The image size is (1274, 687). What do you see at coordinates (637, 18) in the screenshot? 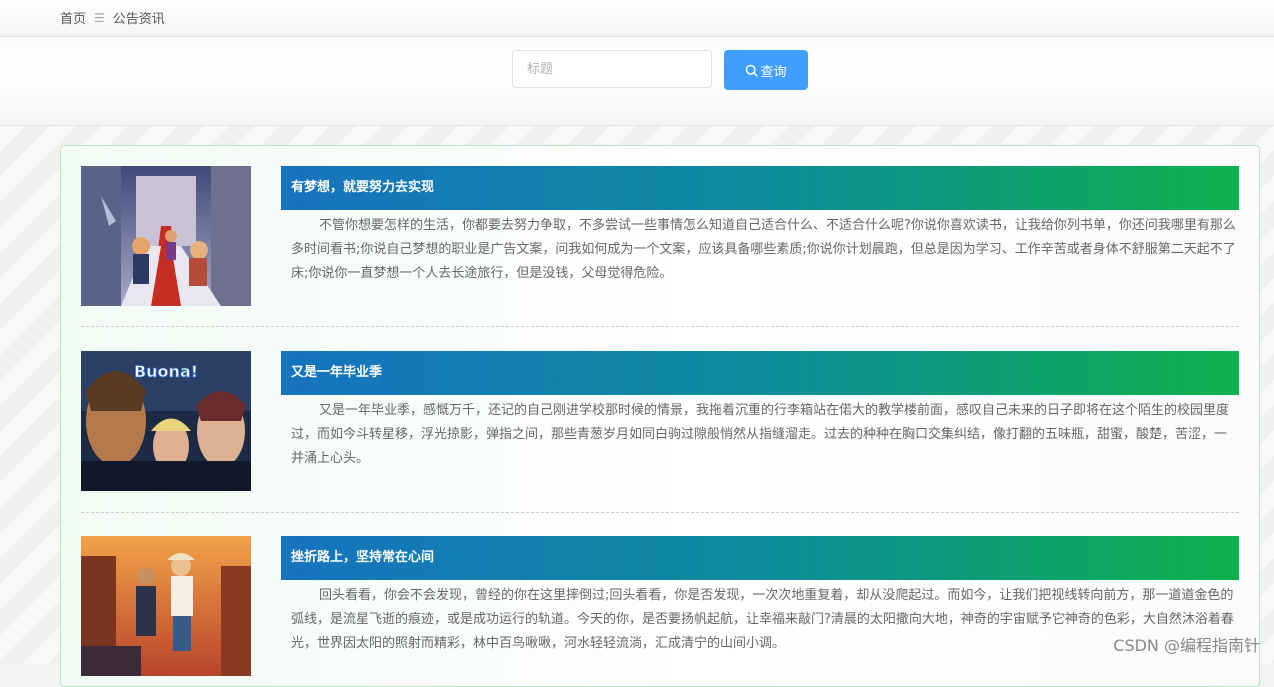
I see `breadcrumb-bar: 首页 ☰ 公告资讯` at bounding box center [637, 18].